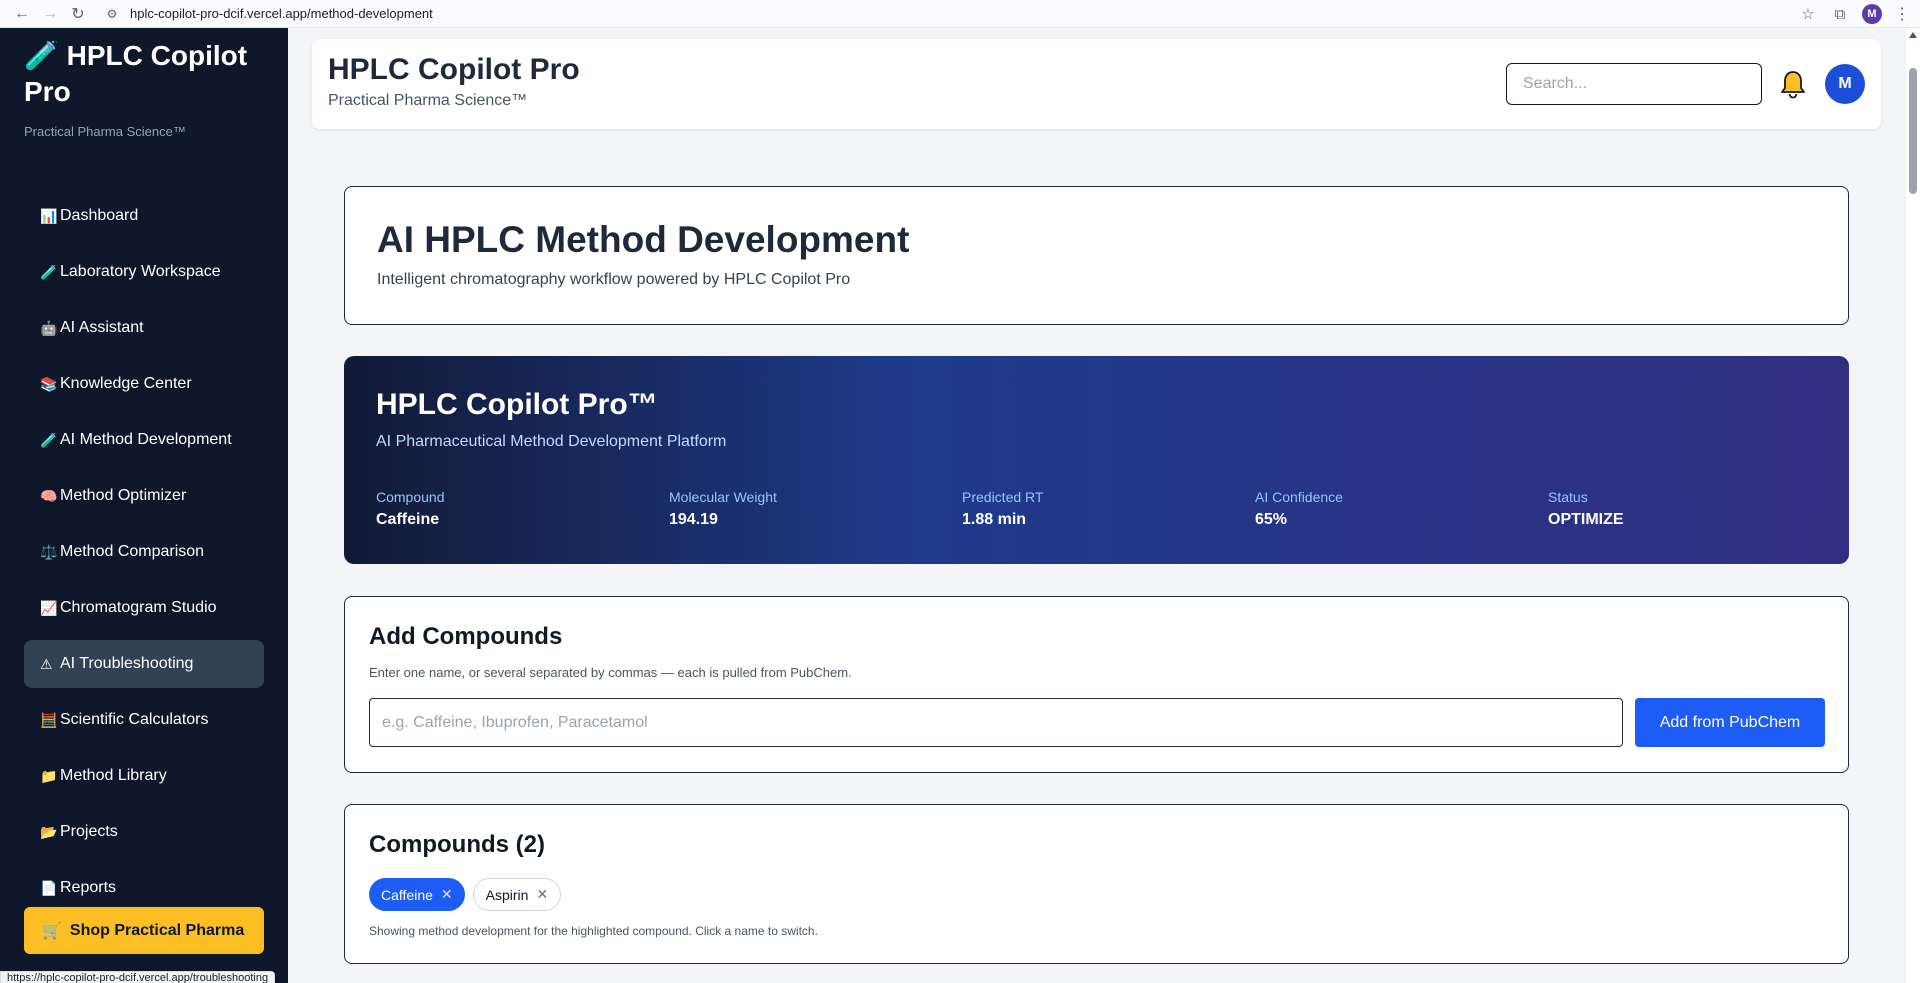 The width and height of the screenshot is (1920, 983). I want to click on stat-label: Compound, so click(410, 497).